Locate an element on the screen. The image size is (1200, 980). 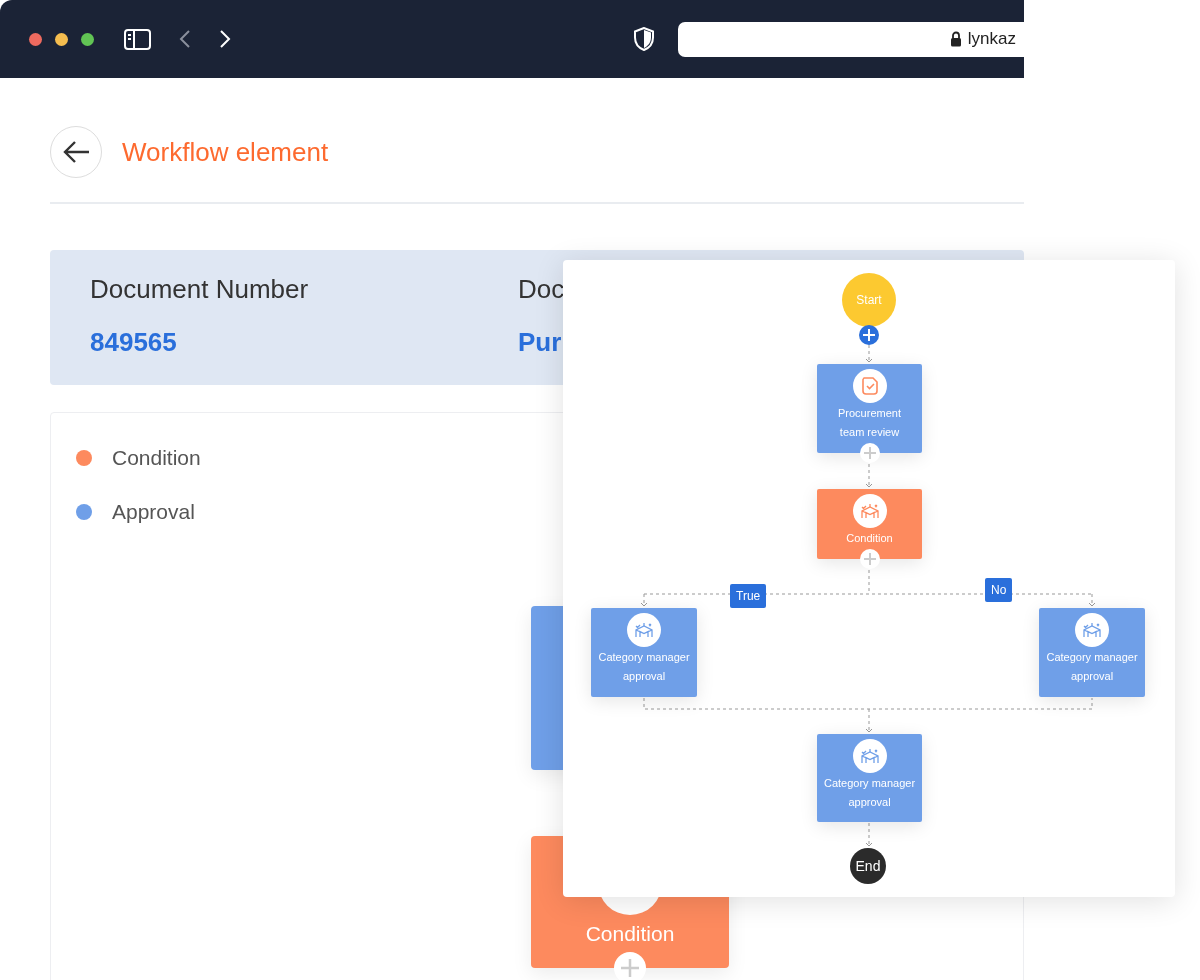
branch-label: No is located at coordinates (999, 590).